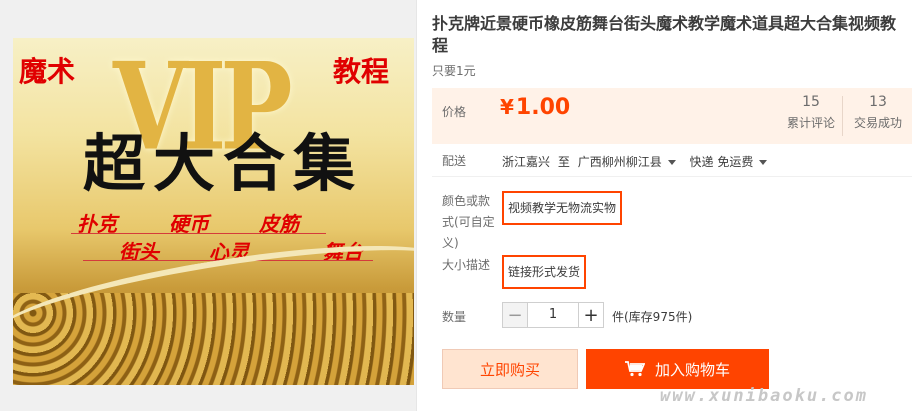 This screenshot has width=918, height=411. I want to click on shipping-from: 浙江嘉兴, so click(526, 162).